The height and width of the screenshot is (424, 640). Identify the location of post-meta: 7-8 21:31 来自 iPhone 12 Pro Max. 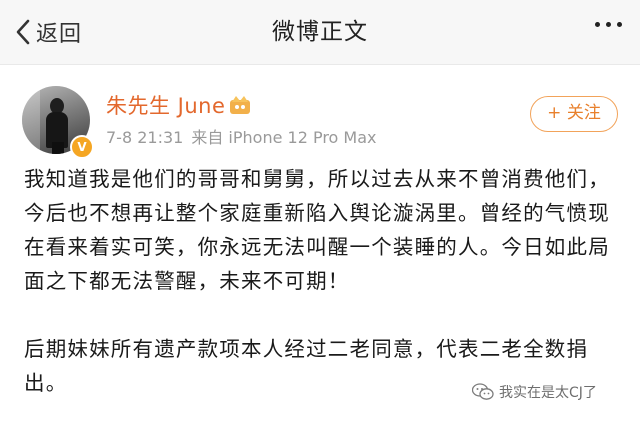
(241, 136).